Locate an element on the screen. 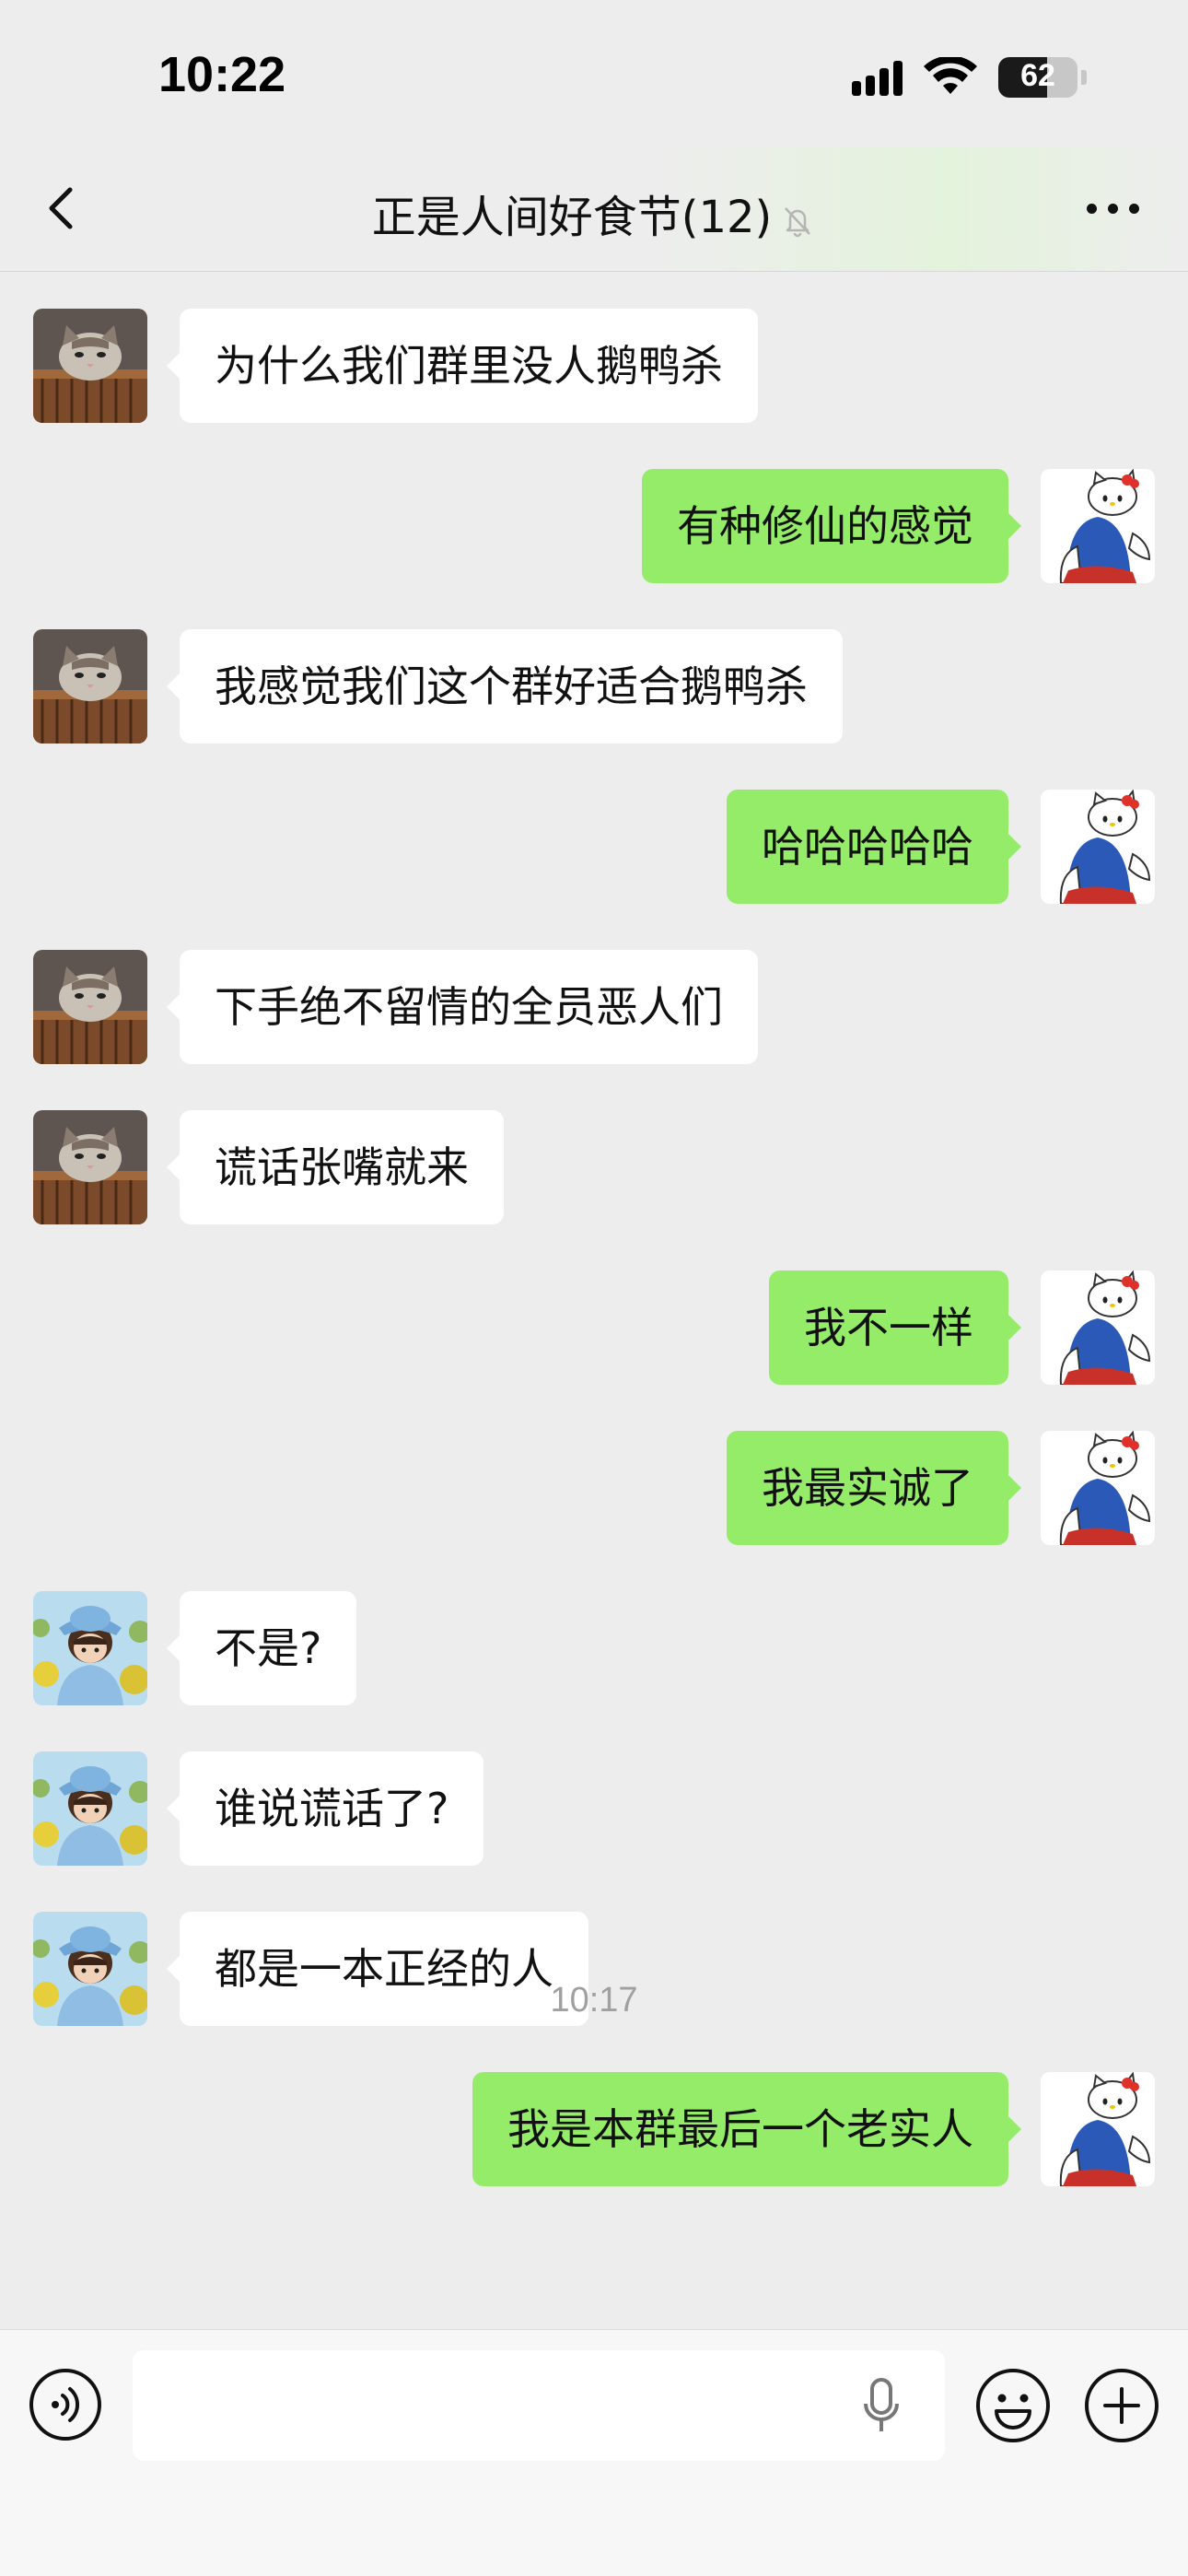 The image size is (1188, 2576). message-bubble: 哈哈哈哈哈 is located at coordinates (874, 847).